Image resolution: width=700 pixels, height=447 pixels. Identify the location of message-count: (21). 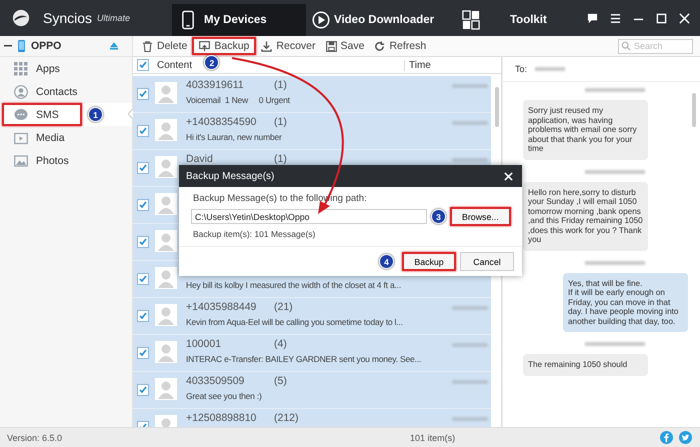
(283, 307).